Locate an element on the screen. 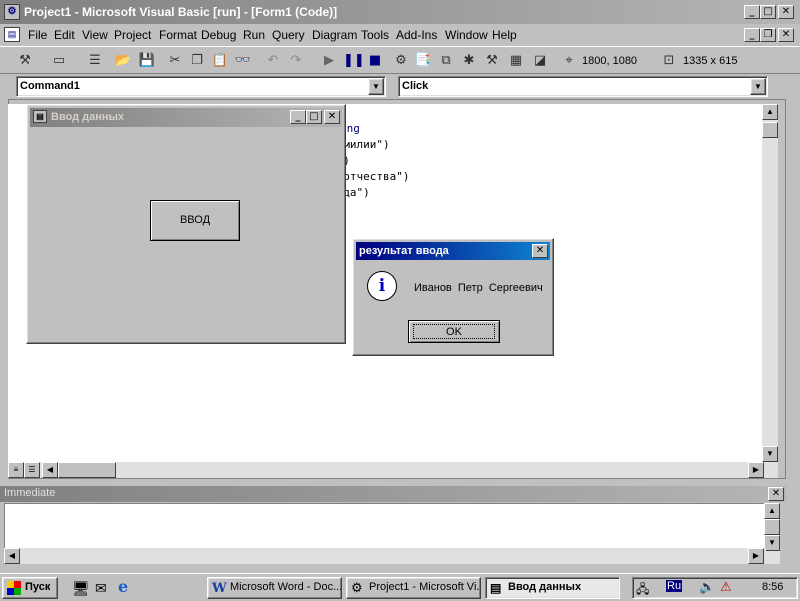 Image resolution: width=800 pixels, height=601 pixels. form-task-icon: ▤ is located at coordinates (496, 588).